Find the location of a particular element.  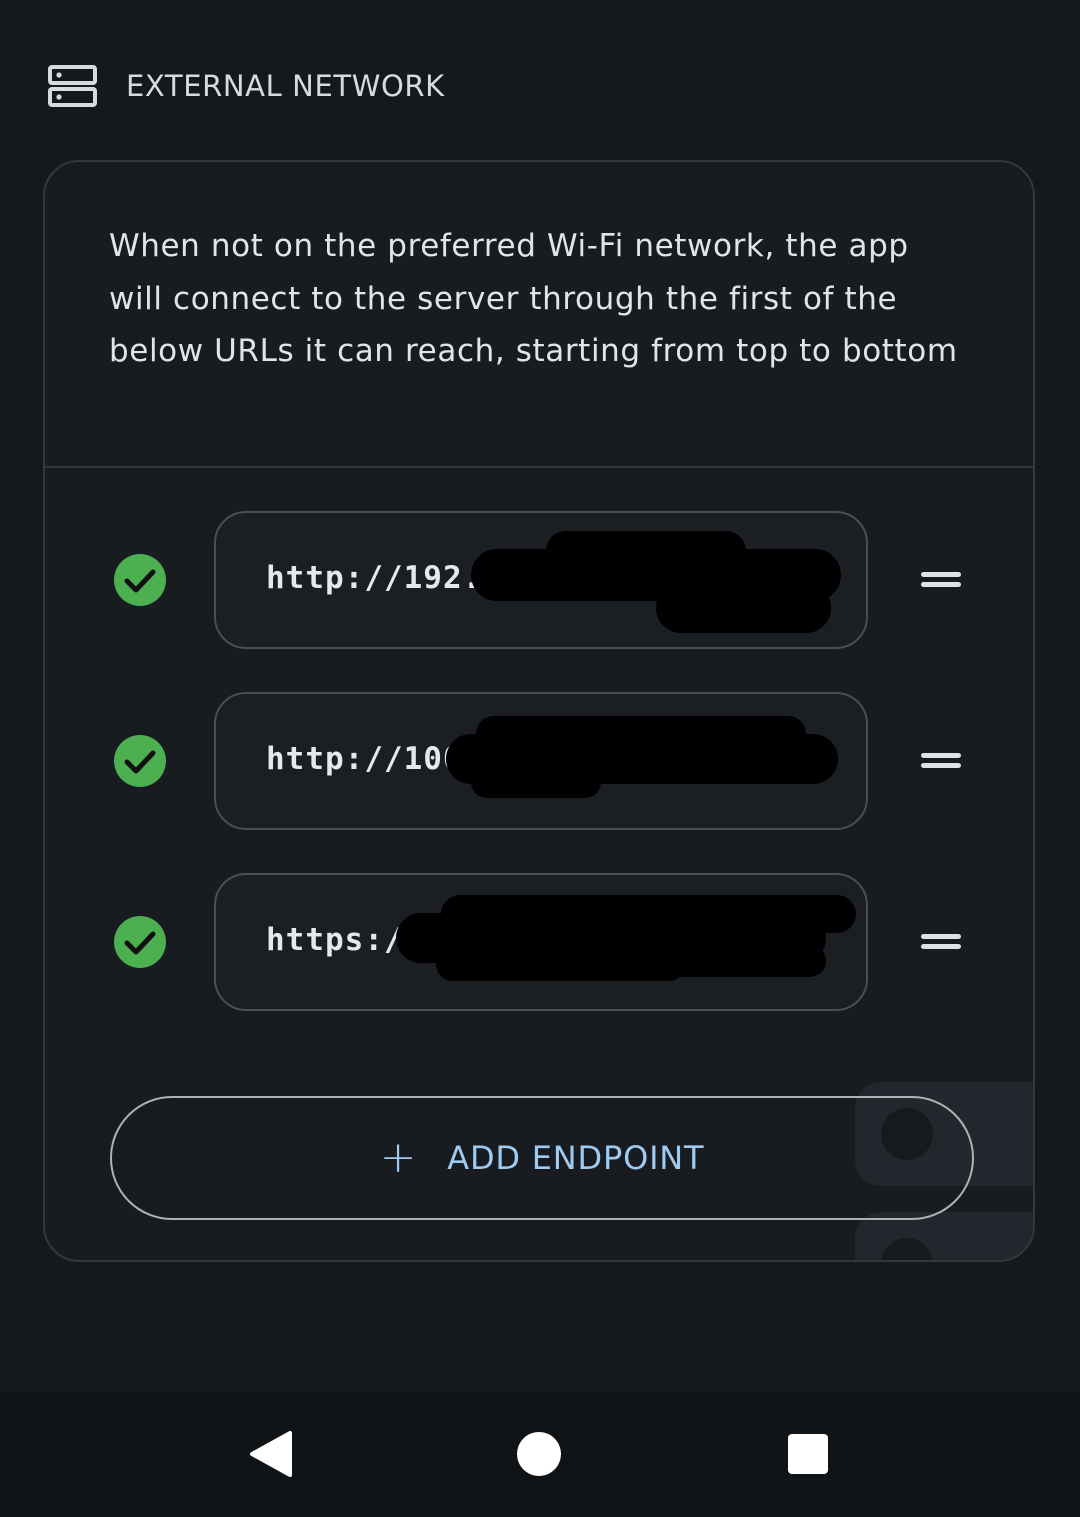

plus-icon: + is located at coordinates (398, 1157).